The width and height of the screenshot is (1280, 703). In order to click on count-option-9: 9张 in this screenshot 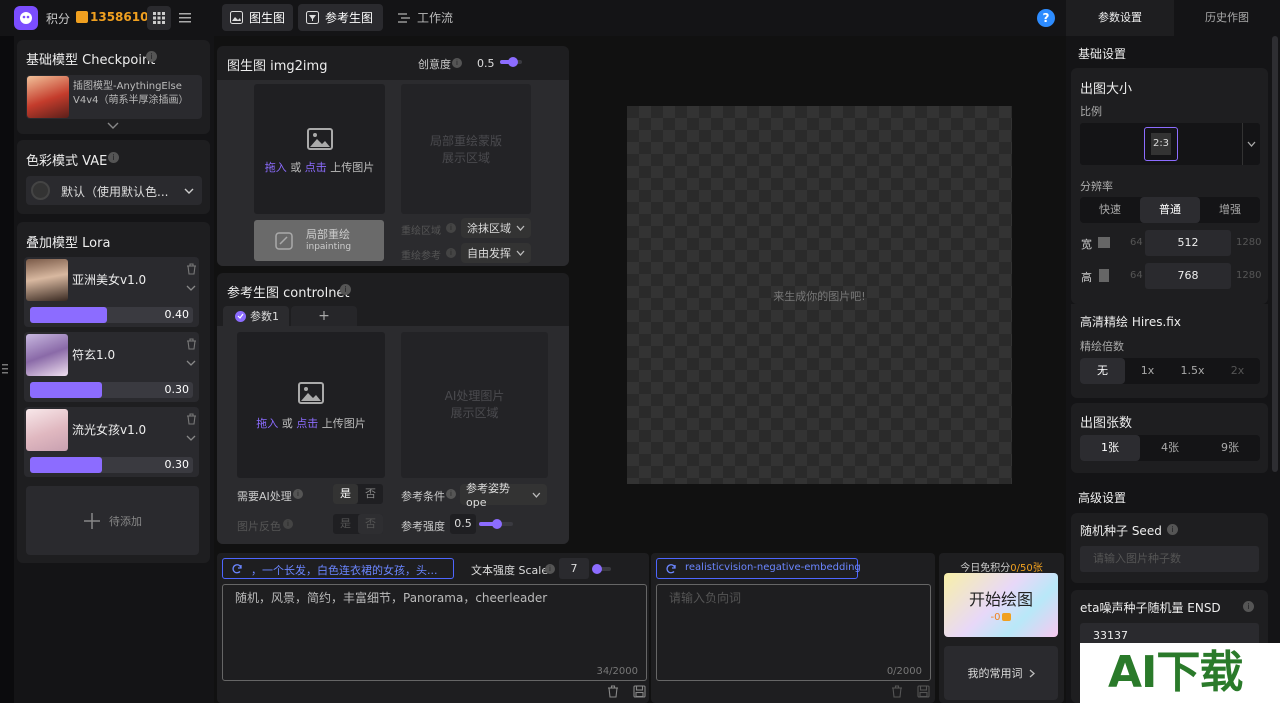, I will do `click(1230, 448)`.